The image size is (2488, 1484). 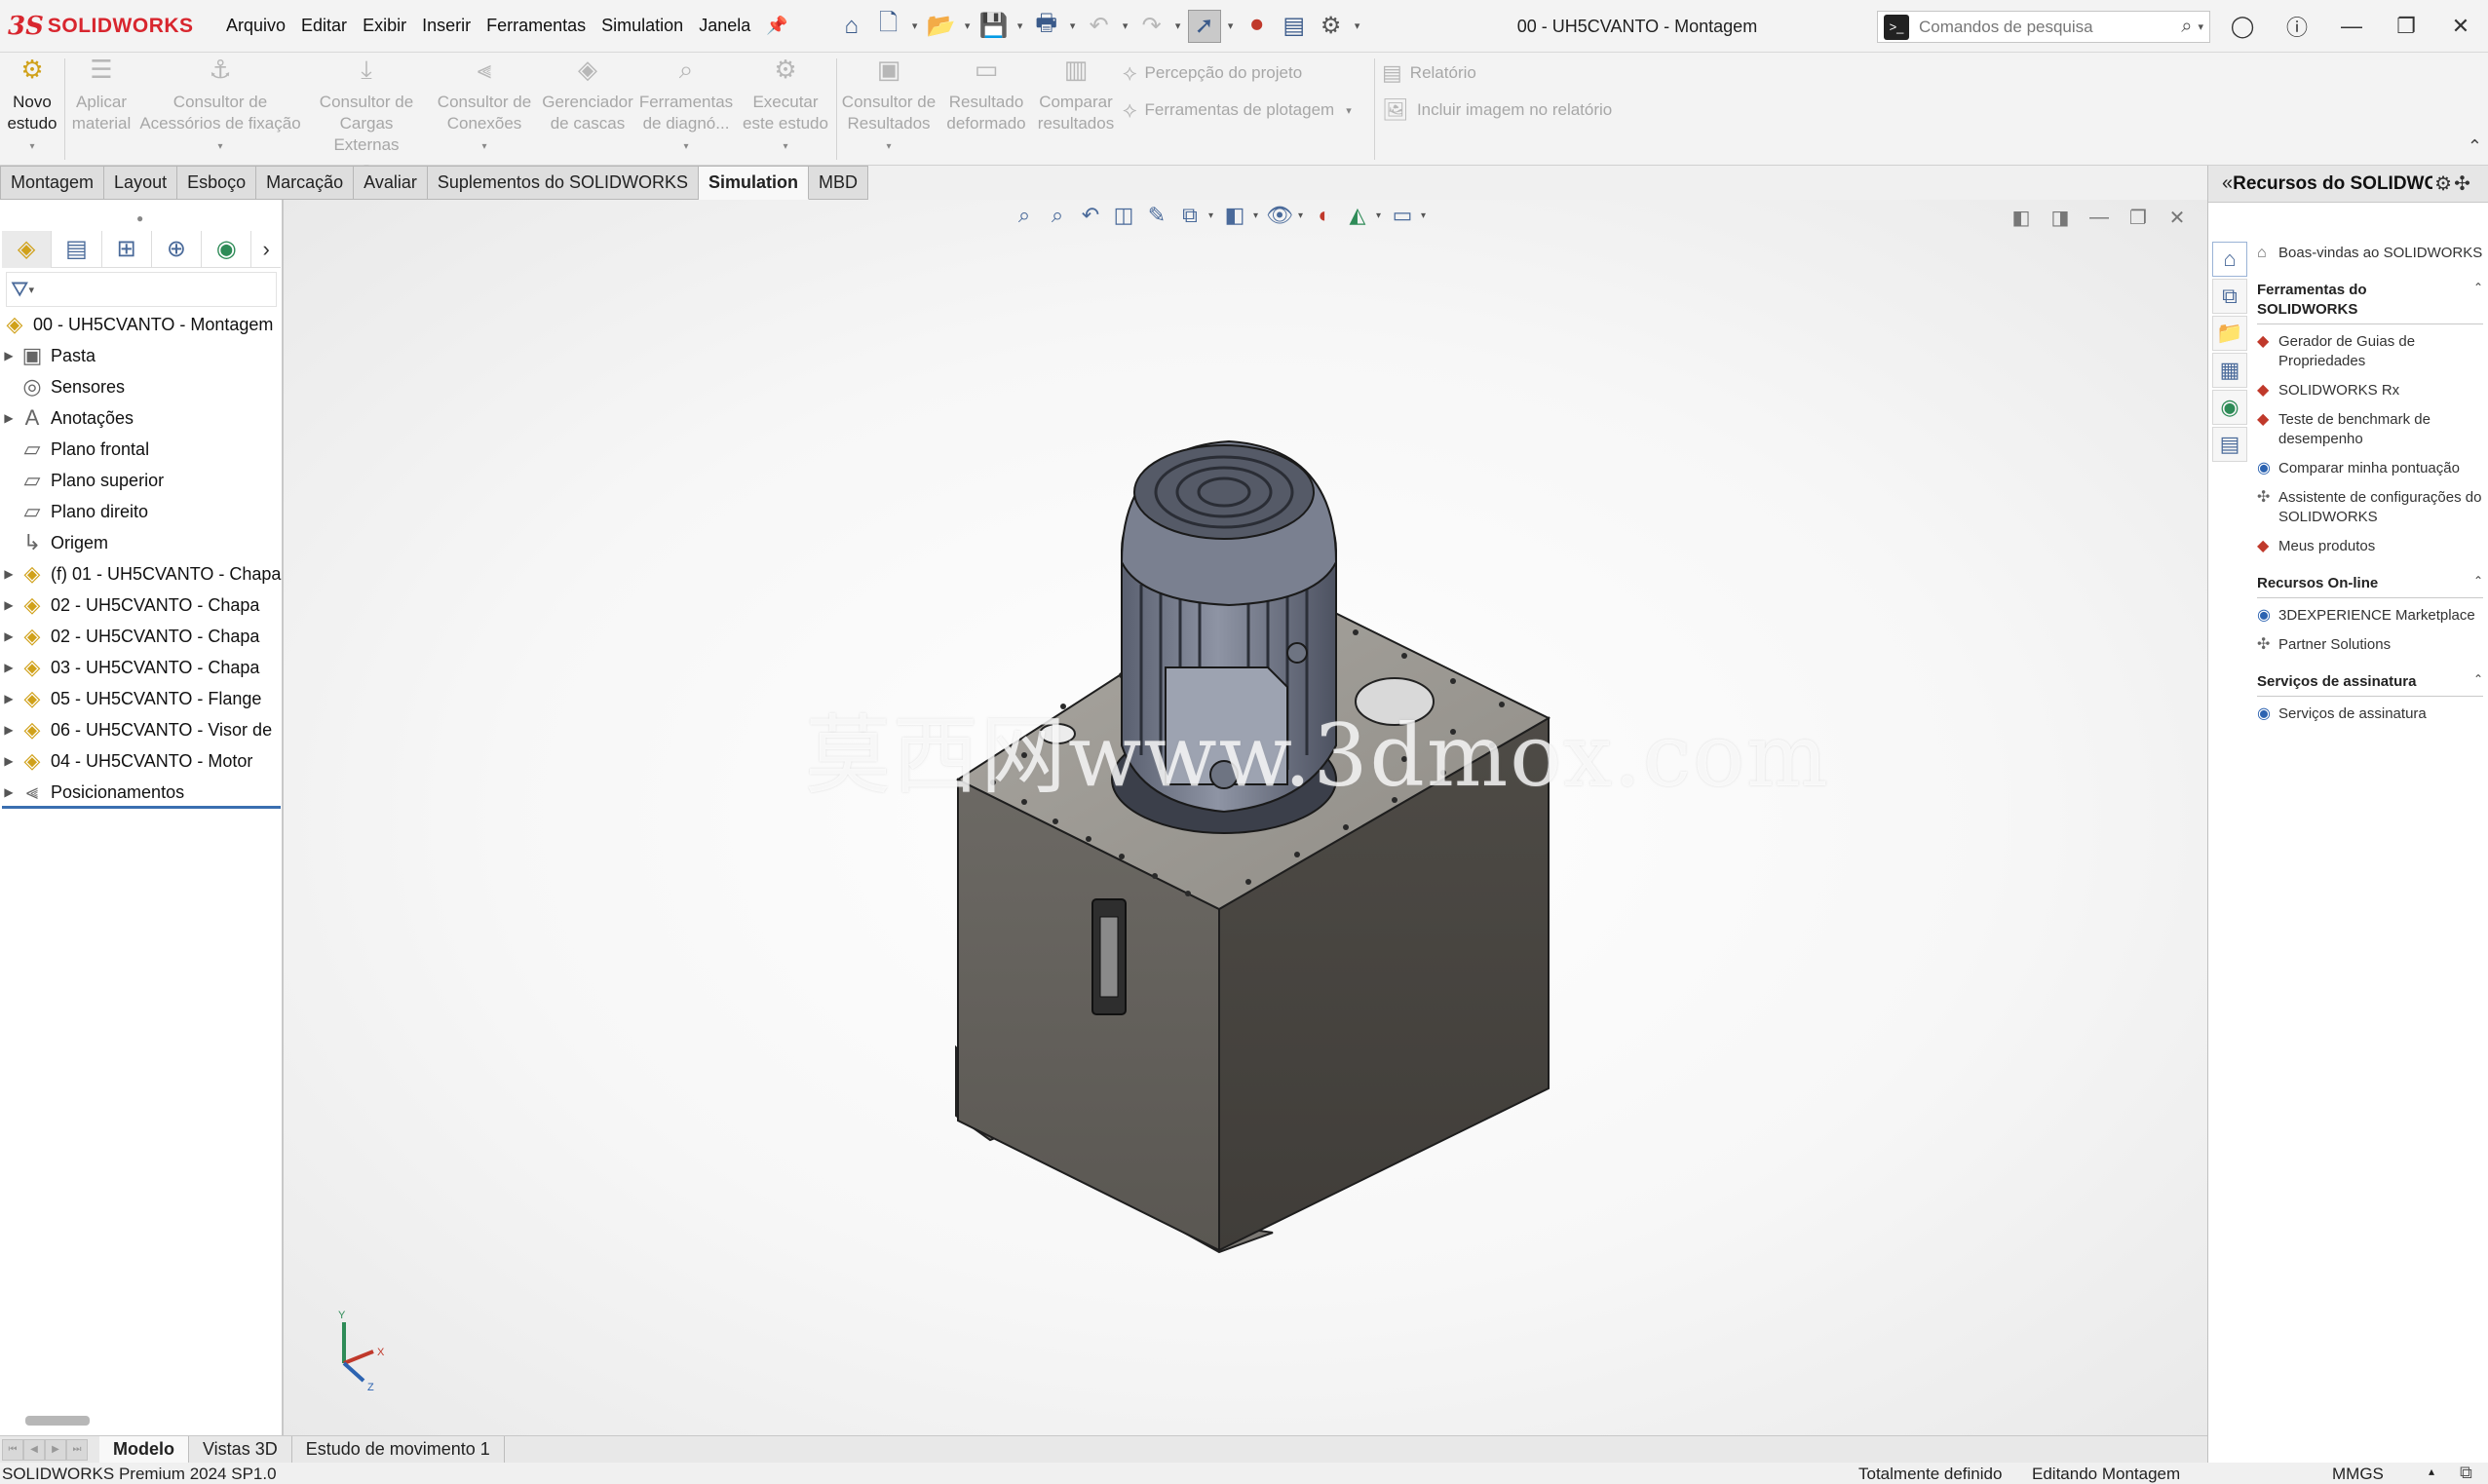 What do you see at coordinates (941, 26) in the screenshot?
I see `open-folder-icon: 📂` at bounding box center [941, 26].